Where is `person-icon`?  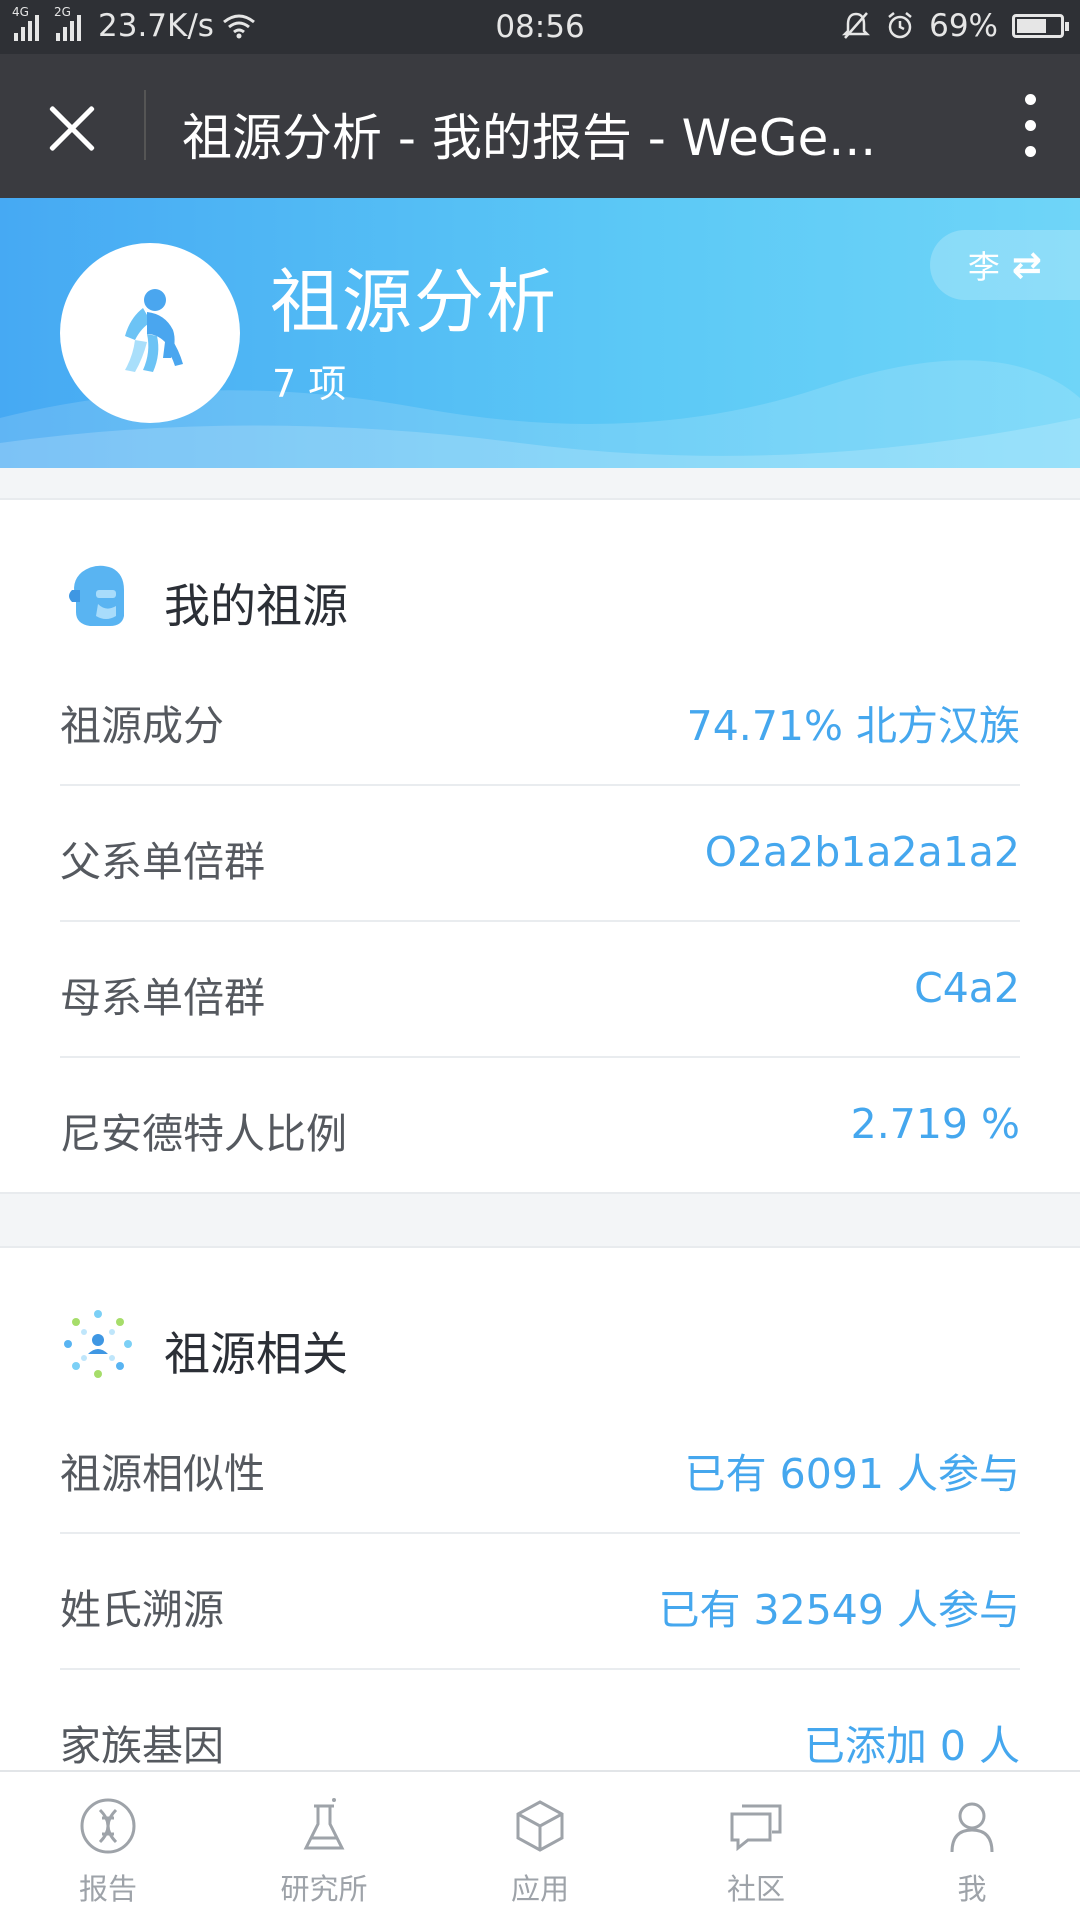 person-icon is located at coordinates (972, 1827).